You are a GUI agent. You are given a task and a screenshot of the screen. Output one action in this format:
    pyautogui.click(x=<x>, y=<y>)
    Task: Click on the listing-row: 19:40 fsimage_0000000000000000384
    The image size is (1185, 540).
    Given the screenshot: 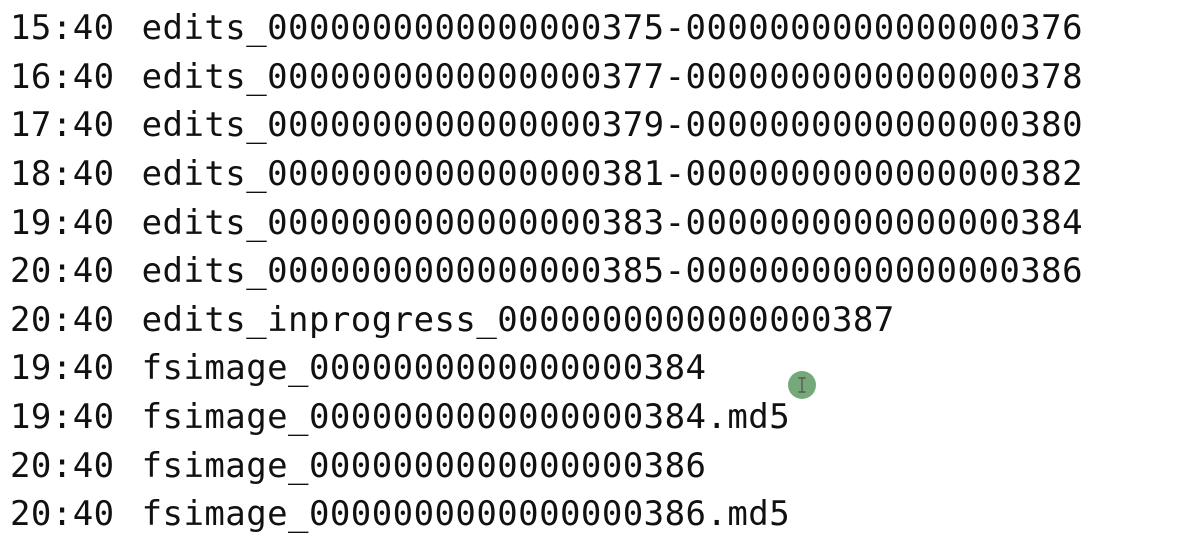 What is the action you would take?
    pyautogui.click(x=546, y=368)
    